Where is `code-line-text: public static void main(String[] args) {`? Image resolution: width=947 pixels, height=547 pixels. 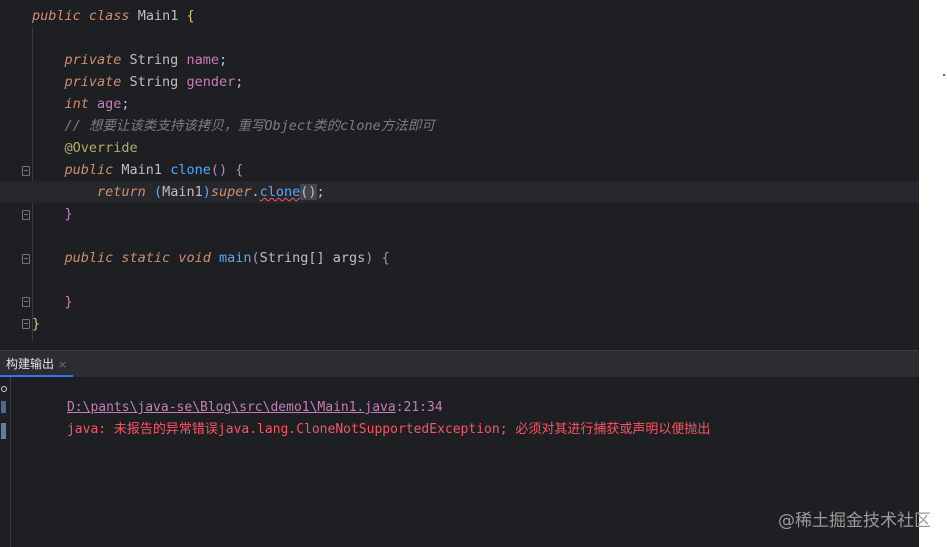
code-line-text: public static void main(String[] args) { is located at coordinates (211, 258).